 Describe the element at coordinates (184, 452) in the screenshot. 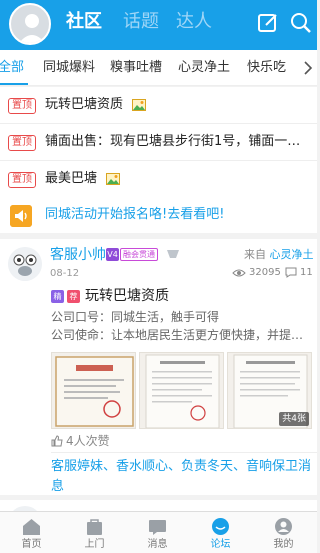

I see `divider` at that location.